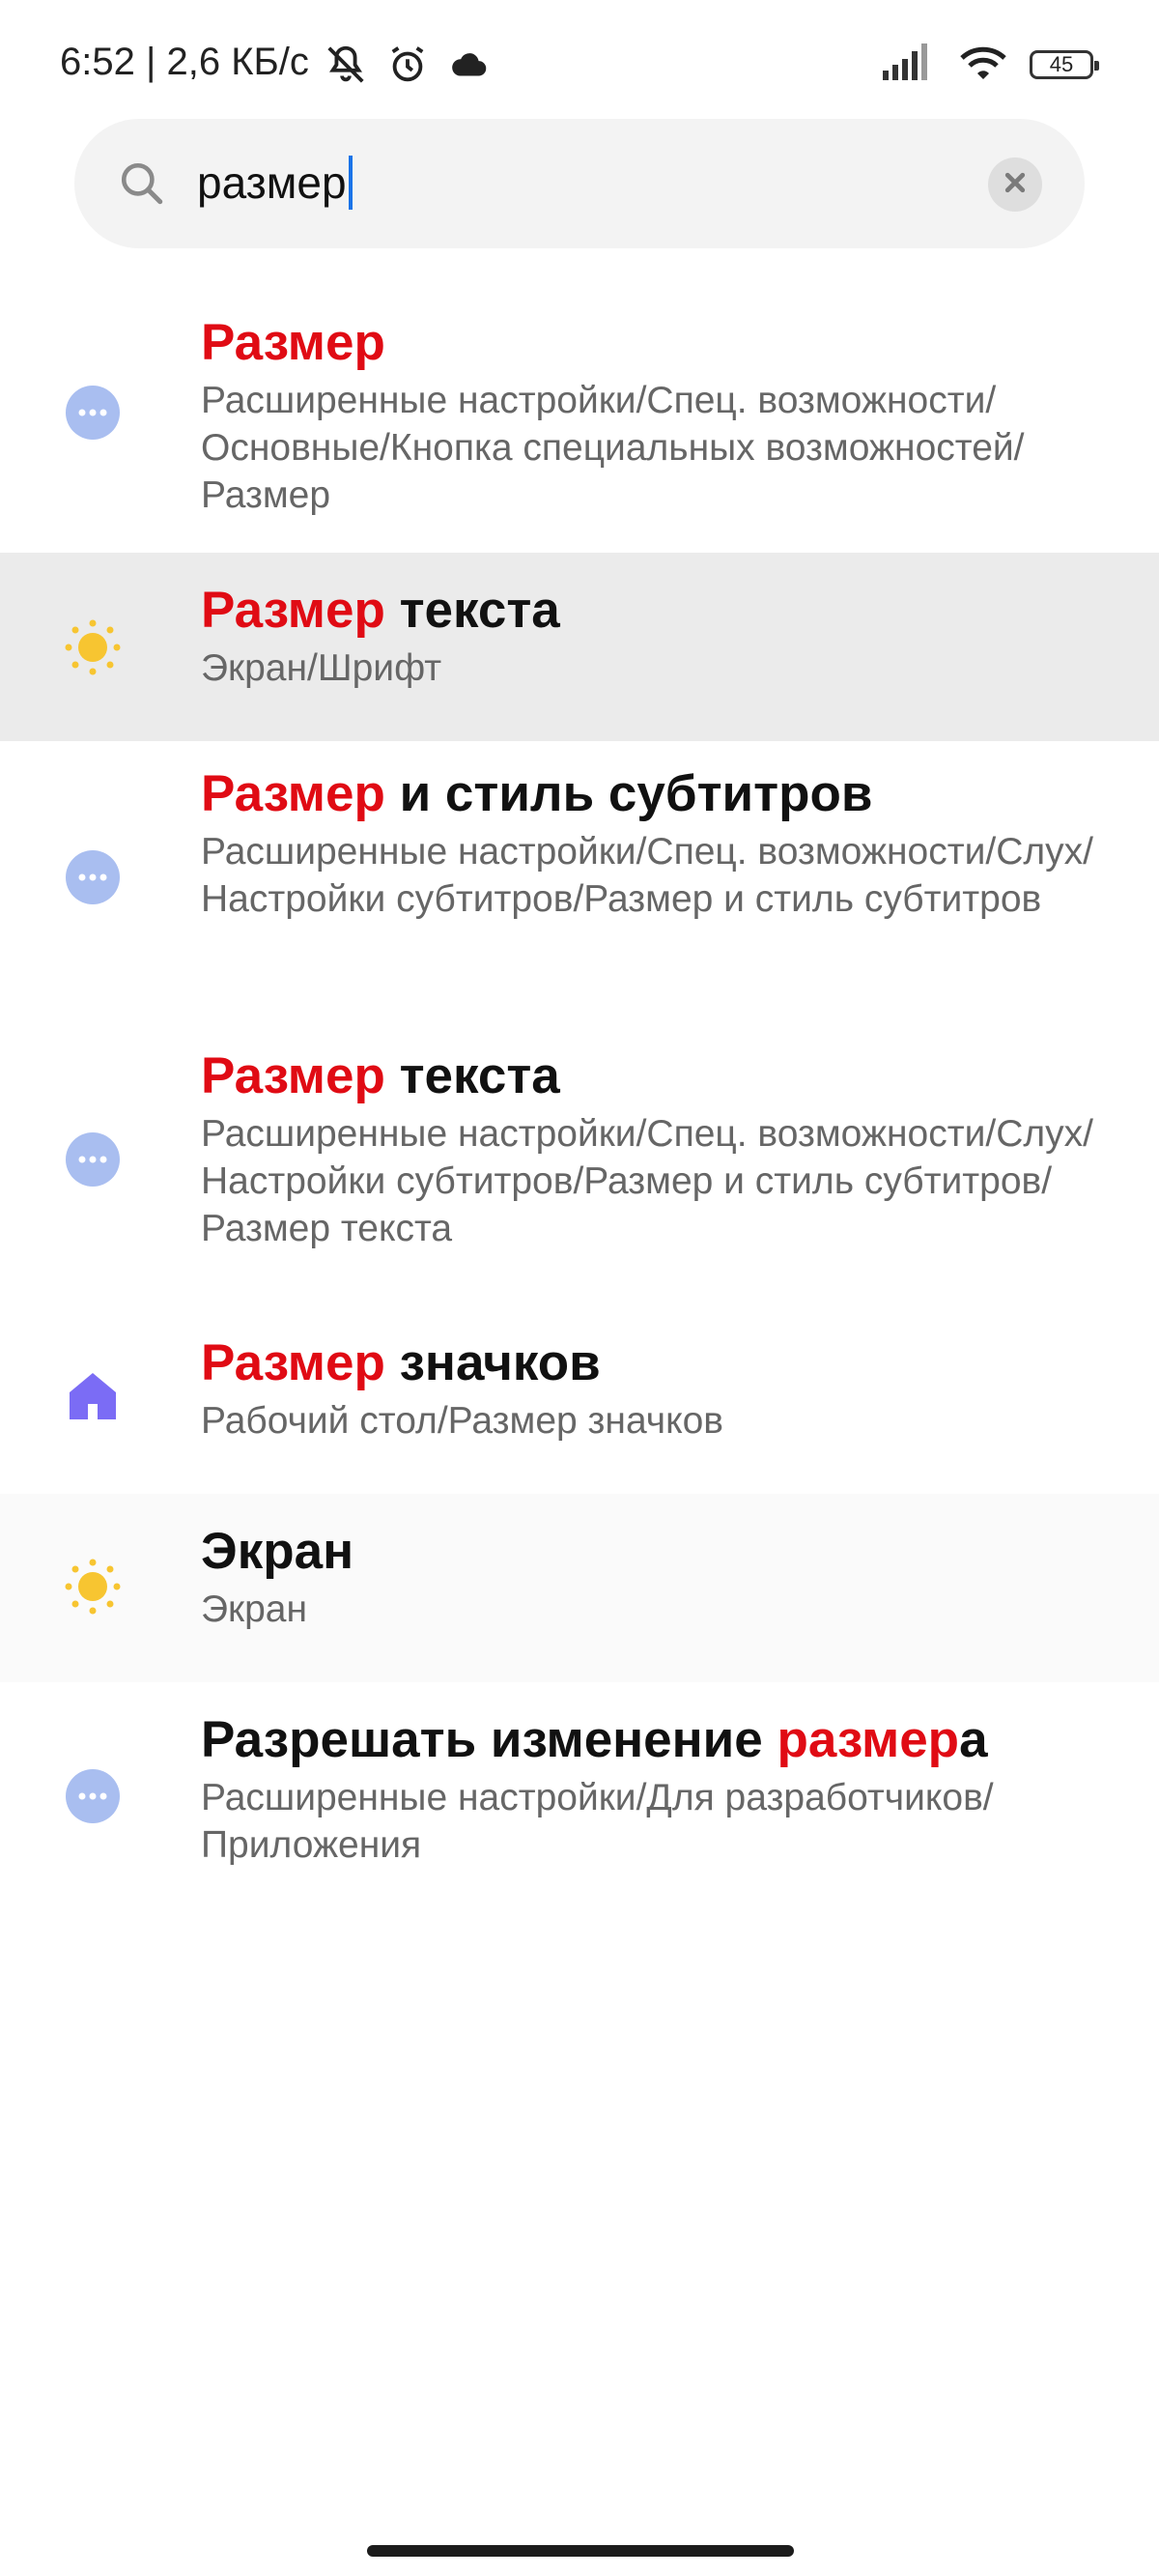 The image size is (1159, 2576). I want to click on result-title: Разрешать изменение размера, so click(595, 1740).